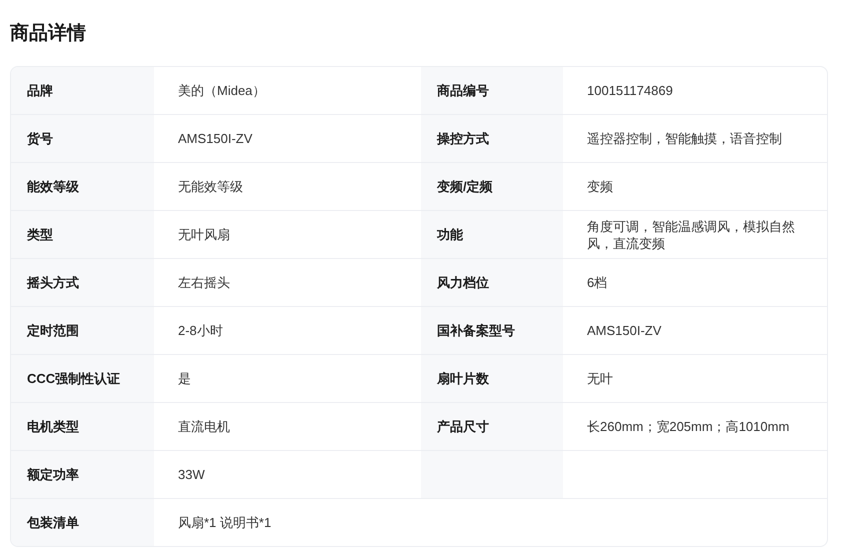 The width and height of the screenshot is (851, 554). Describe the element at coordinates (463, 91) in the screenshot. I see `spec-label: 商品编号` at that location.